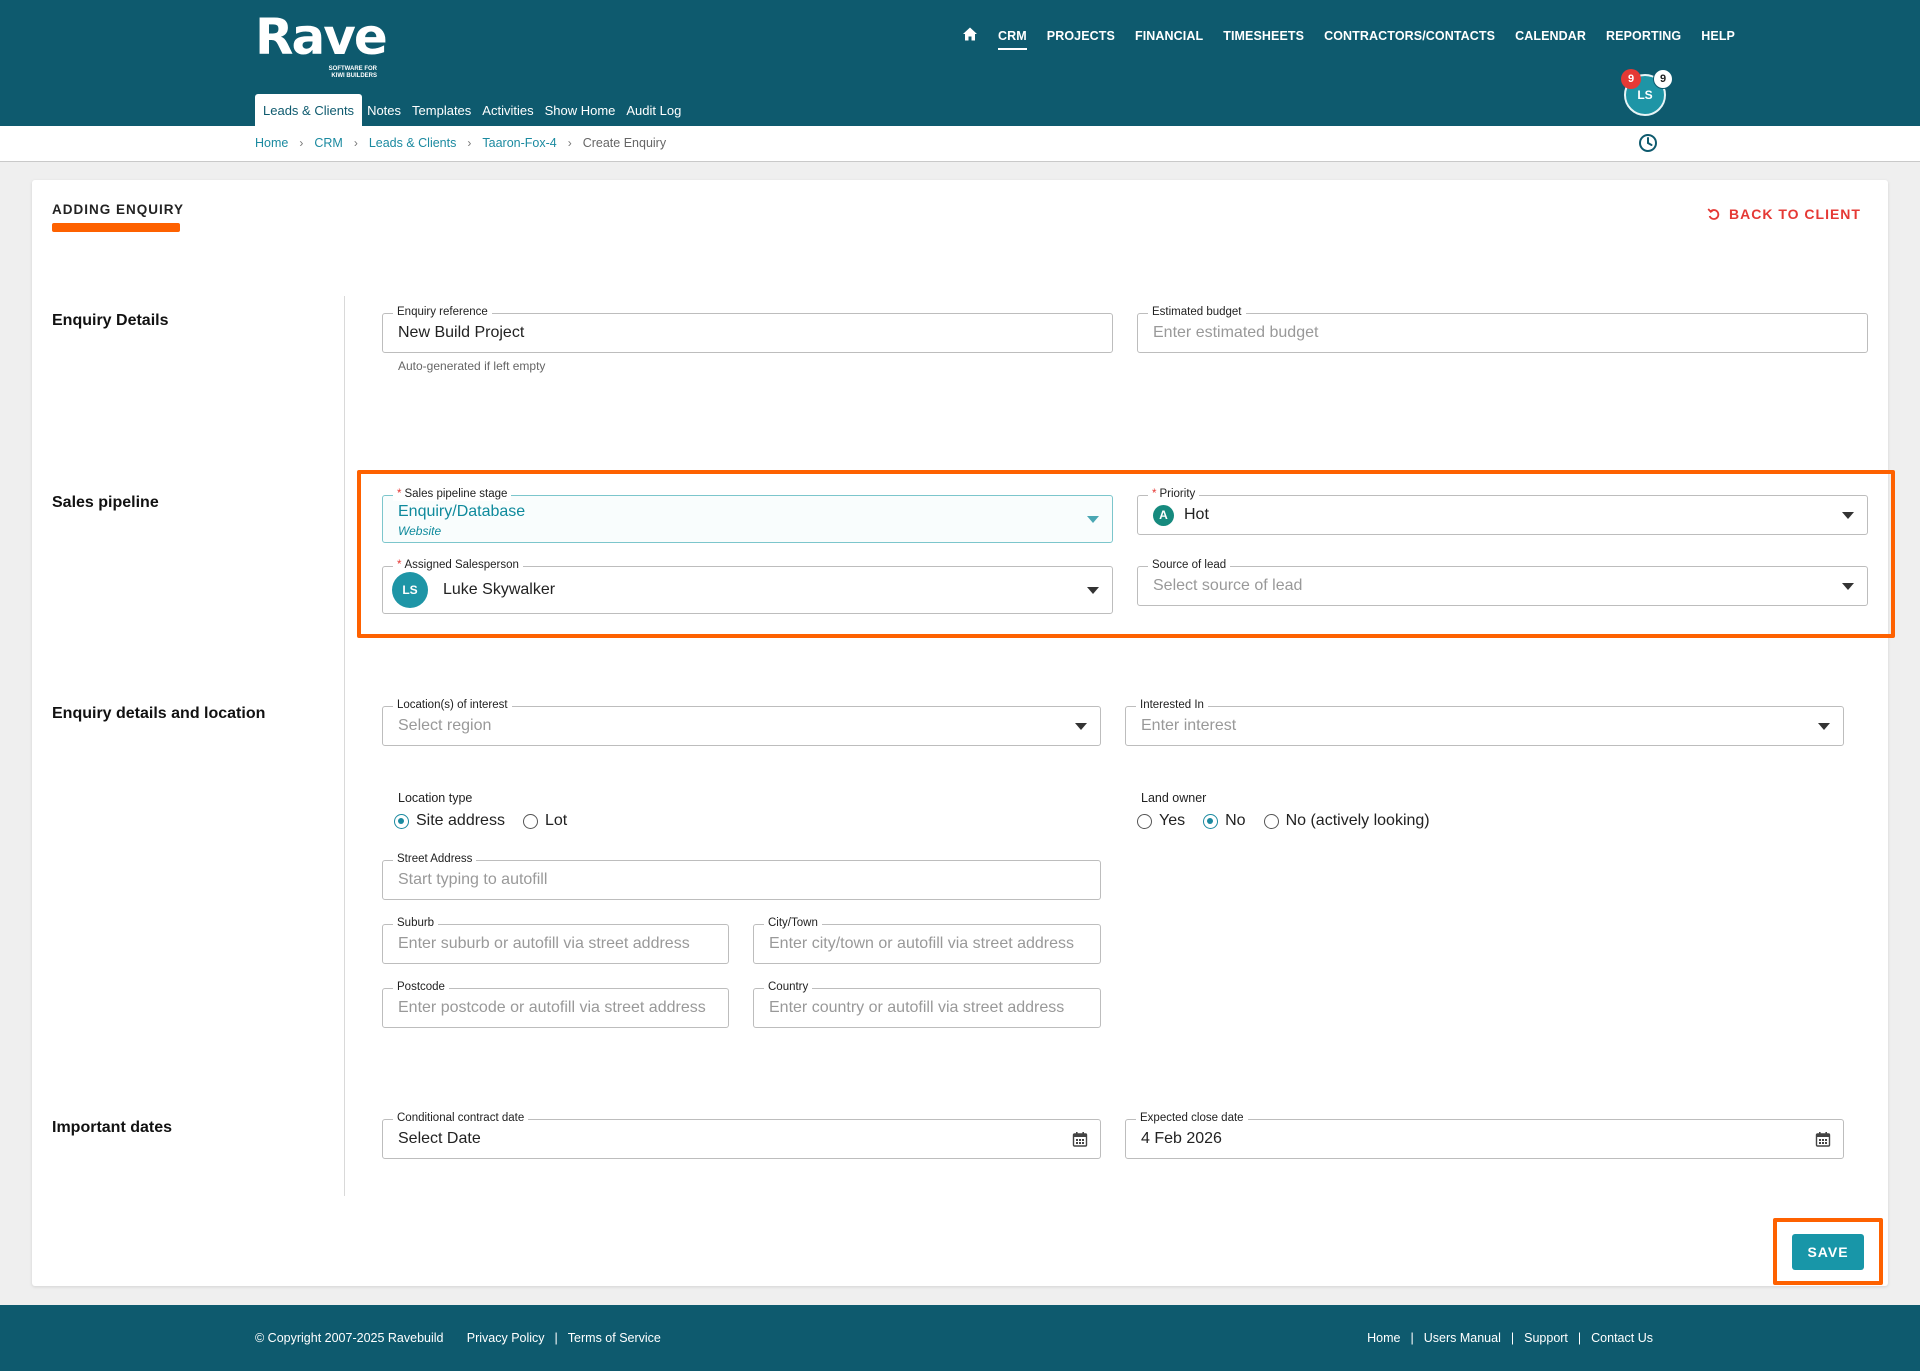 This screenshot has height=1371, width=1920. What do you see at coordinates (1174, 798) in the screenshot?
I see `land-owner-label: Land owner` at bounding box center [1174, 798].